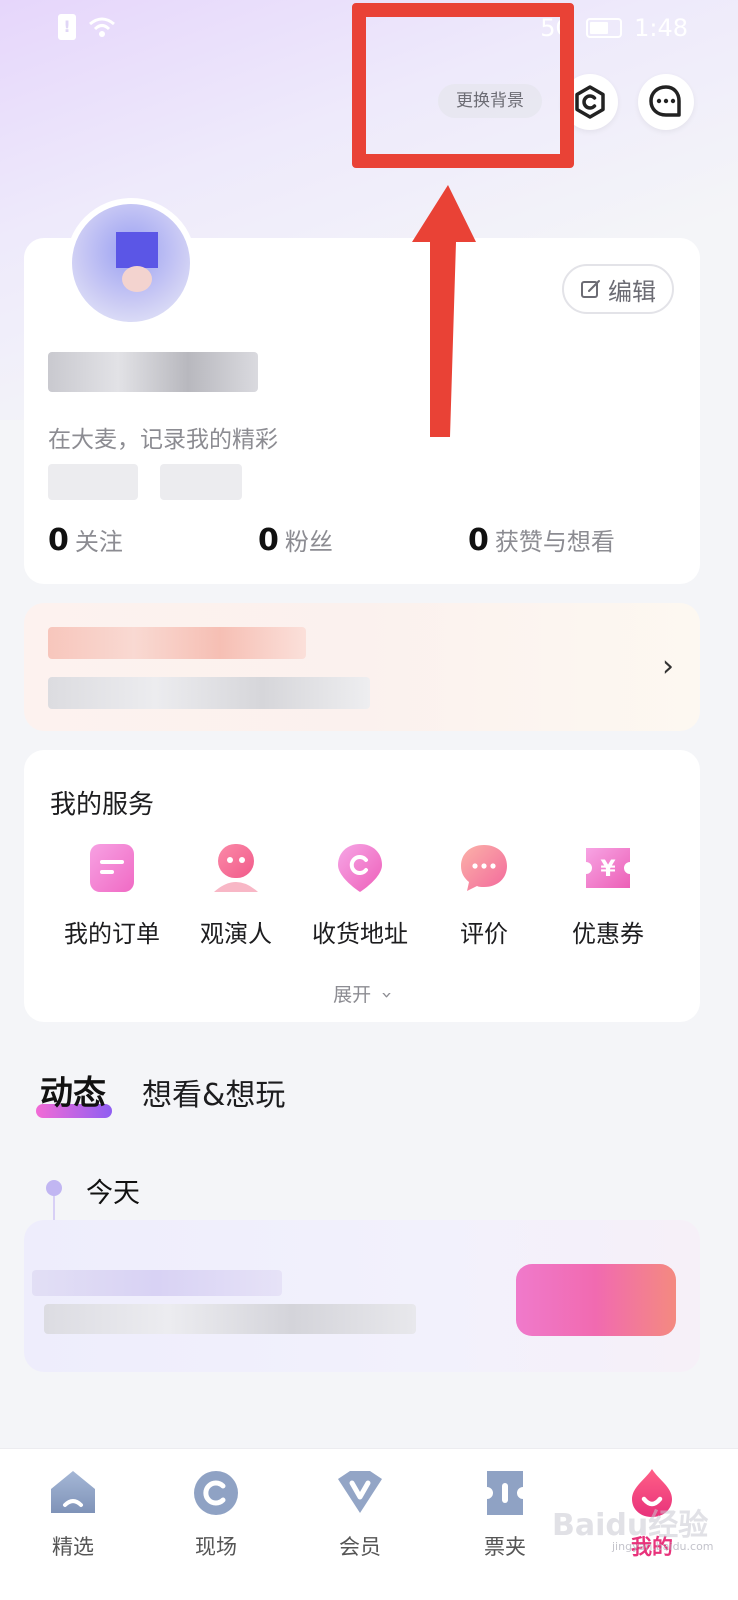  What do you see at coordinates (663, 1546) in the screenshot?
I see `watermark-url: jingyan.baidu.com` at bounding box center [663, 1546].